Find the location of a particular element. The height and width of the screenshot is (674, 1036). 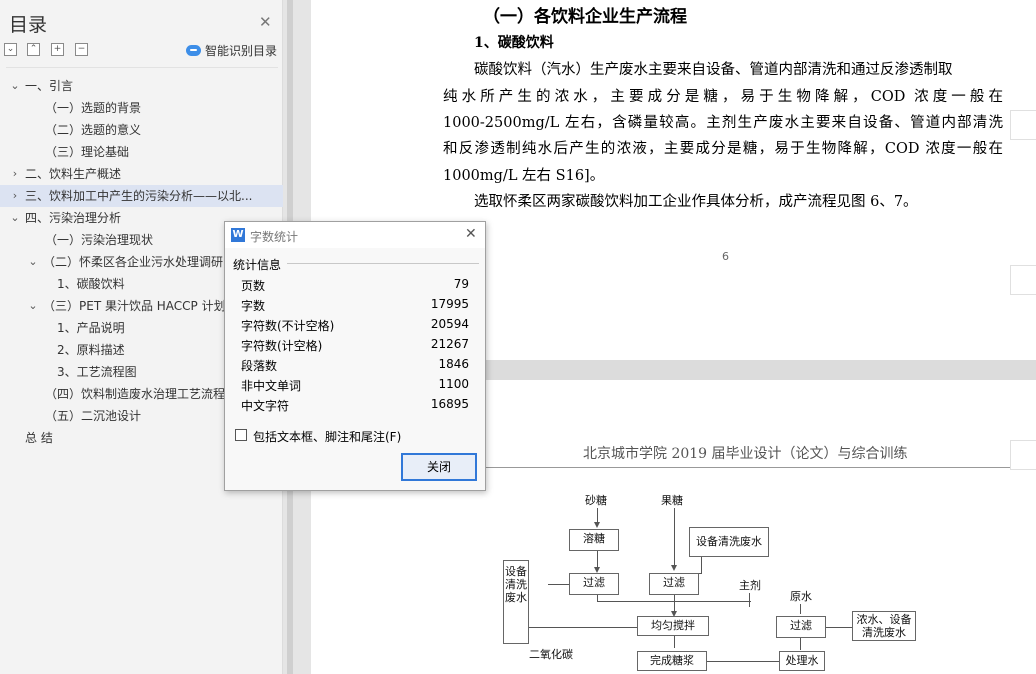

toc-item: （三）理论基础 is located at coordinates (141, 152).